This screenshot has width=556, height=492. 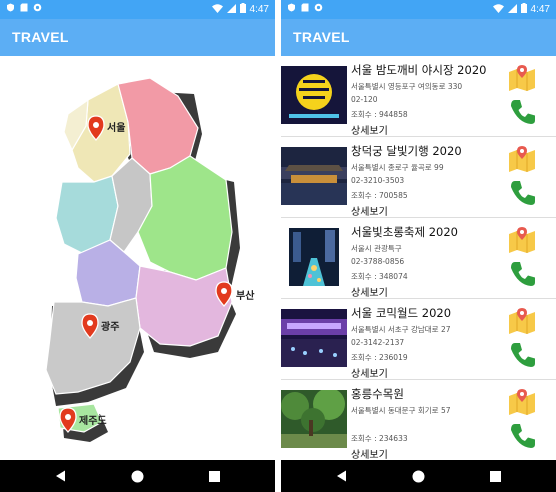 I want to click on event-tel: 02-120, so click(x=364, y=99).